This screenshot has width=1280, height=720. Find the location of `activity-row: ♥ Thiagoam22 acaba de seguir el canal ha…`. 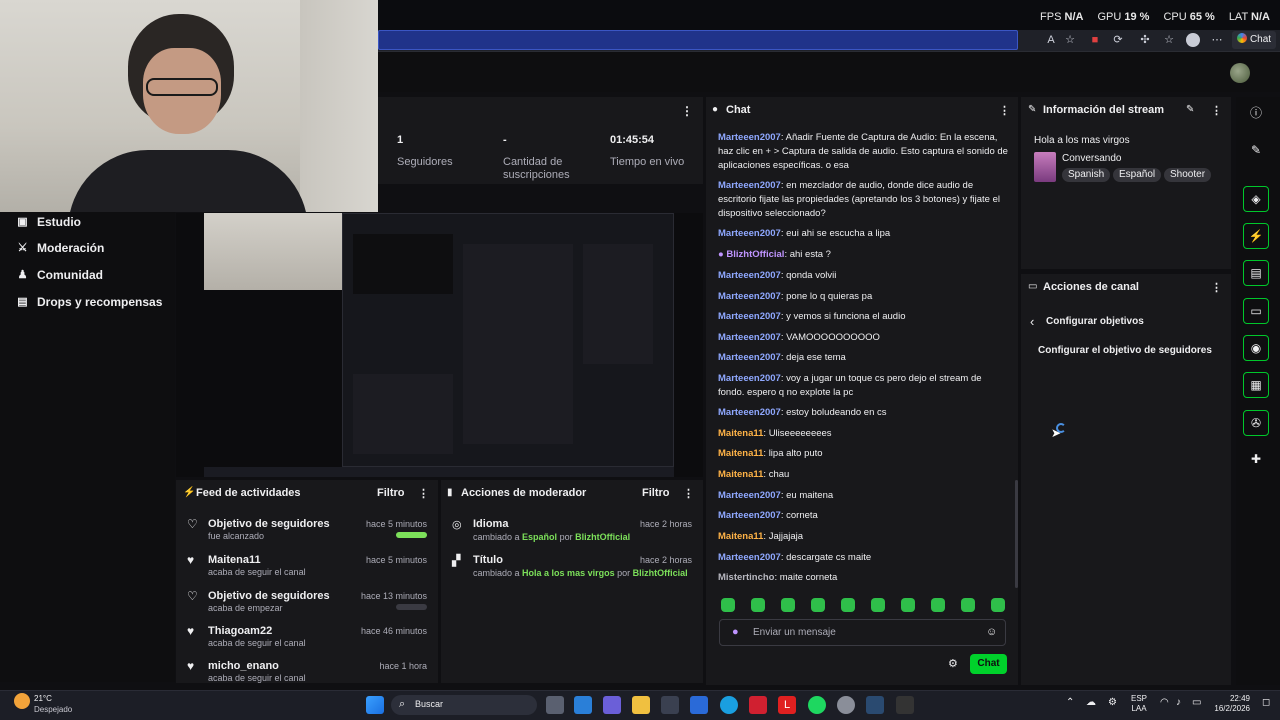

activity-row: ♥ Thiagoam22 acaba de seguir el canal ha… is located at coordinates (307, 638).